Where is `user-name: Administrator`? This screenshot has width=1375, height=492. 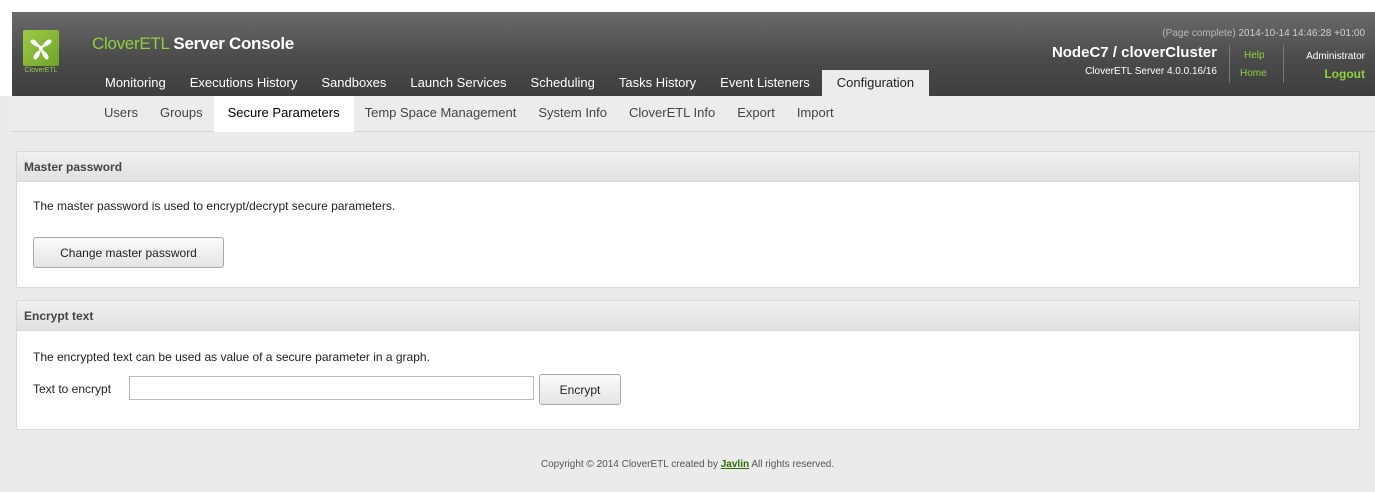
user-name: Administrator is located at coordinates (1335, 56).